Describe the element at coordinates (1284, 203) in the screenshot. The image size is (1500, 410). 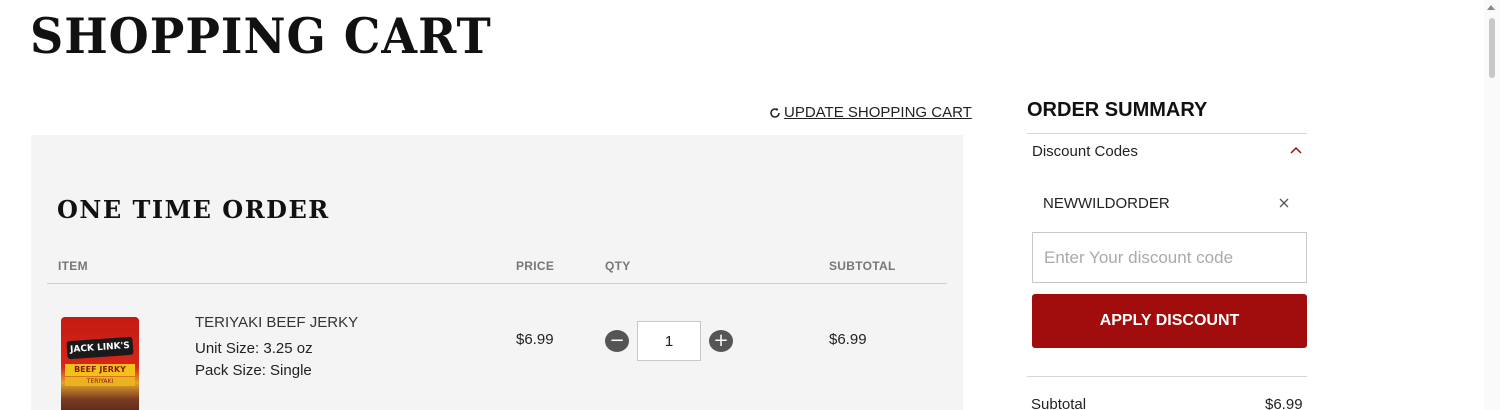
I see `close-icon` at that location.